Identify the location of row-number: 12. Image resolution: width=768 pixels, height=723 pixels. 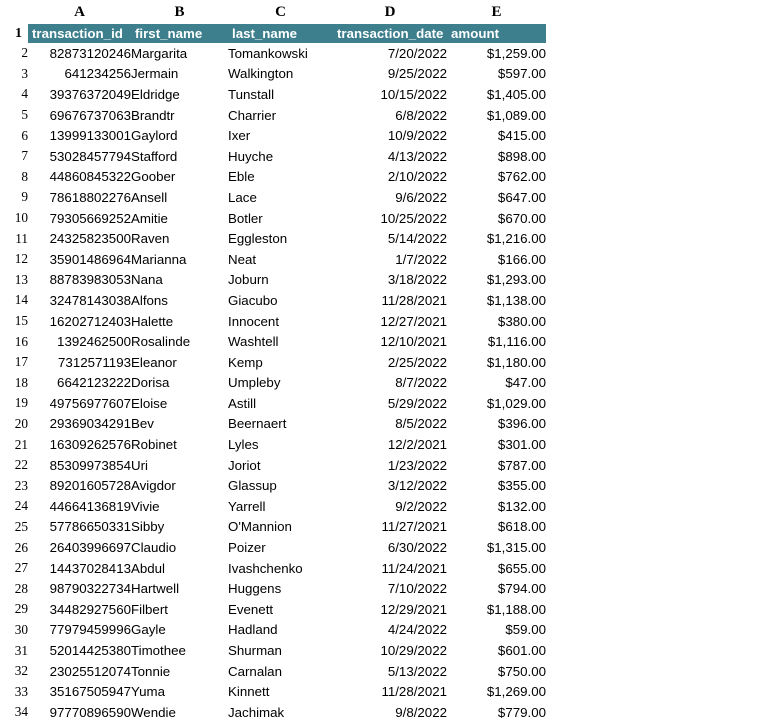
(14, 259).